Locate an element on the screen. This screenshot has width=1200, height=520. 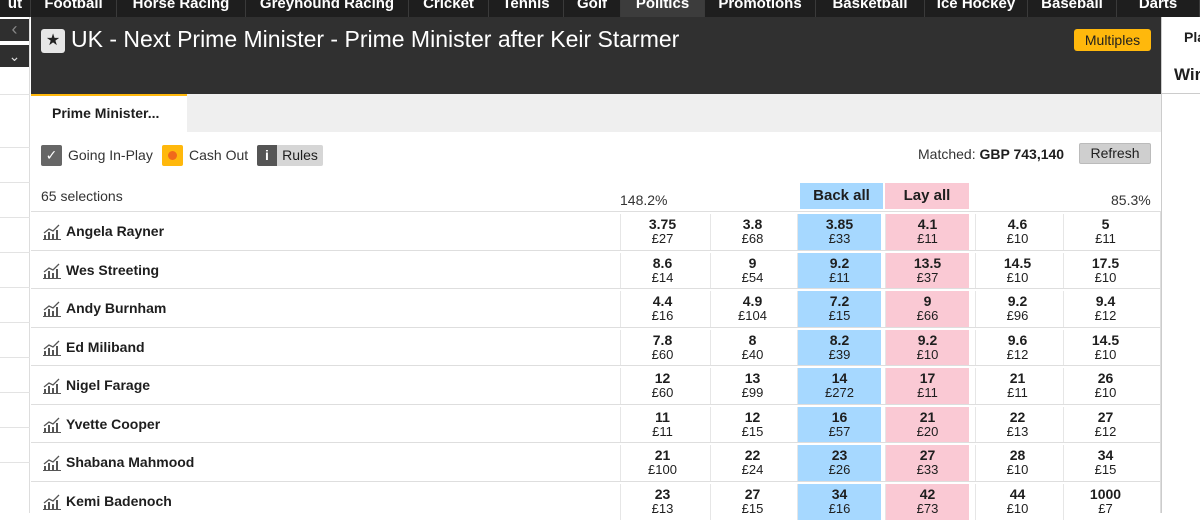
back-price-best-cell: 8.2 £39 is located at coordinates (839, 347).